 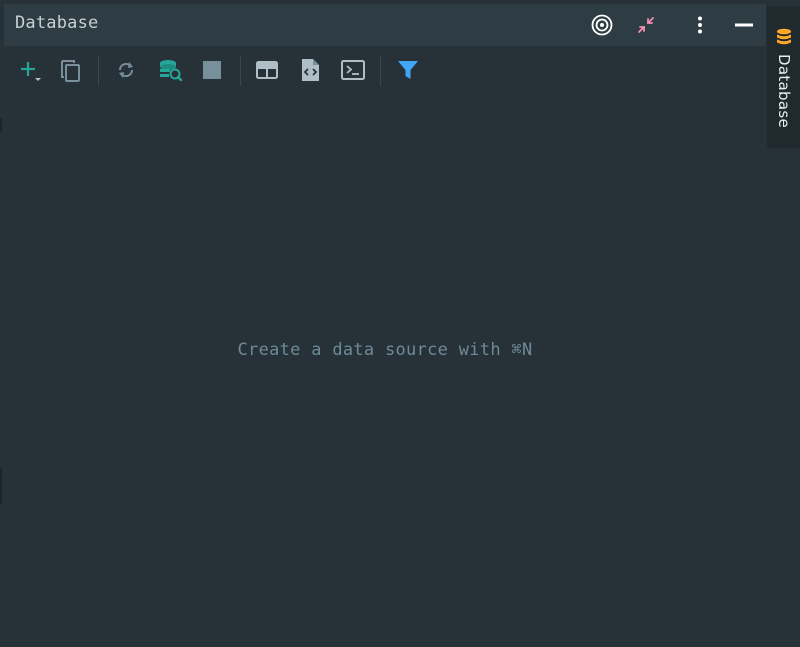 I want to click on stop-icon, so click(x=212, y=70).